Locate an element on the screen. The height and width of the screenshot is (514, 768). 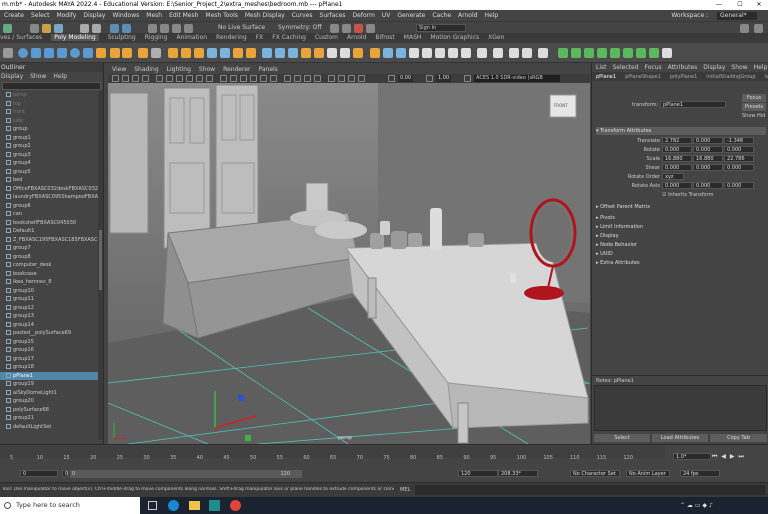
notes-textarea is located at coordinates (680, 408).